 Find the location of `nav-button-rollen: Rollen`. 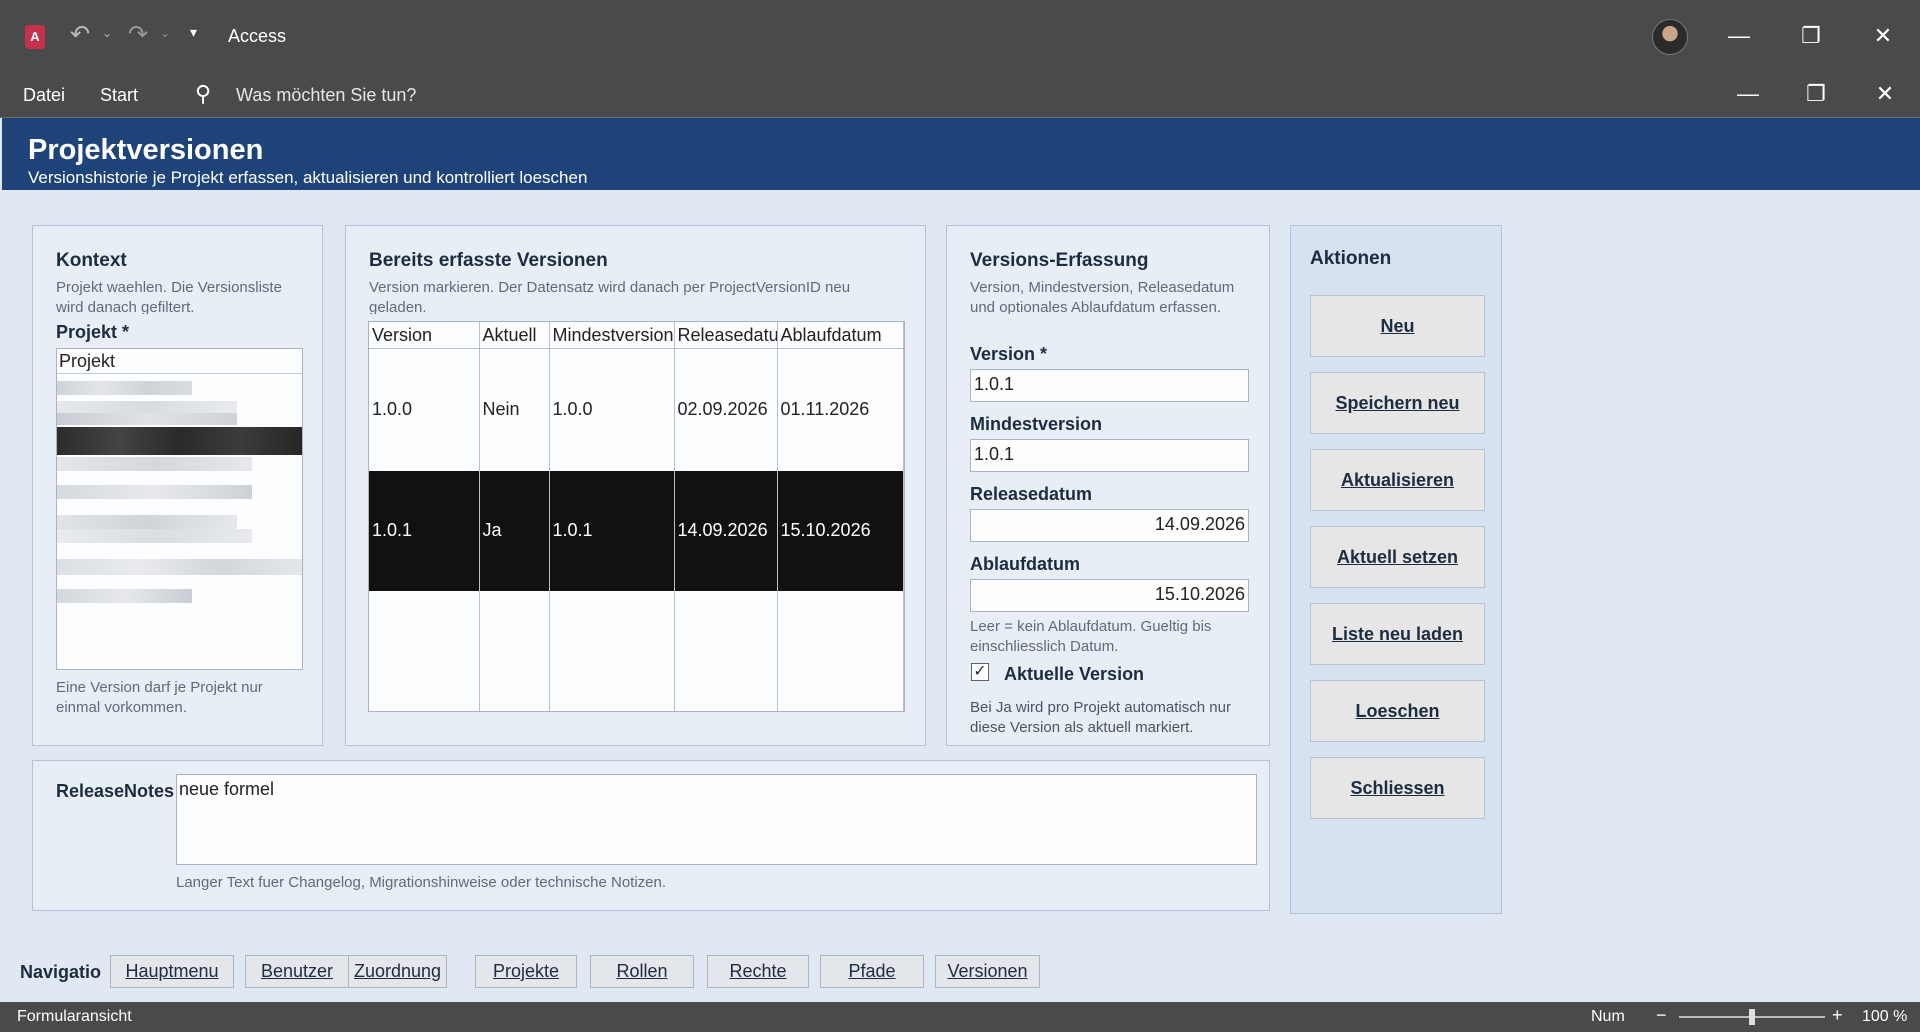

nav-button-rollen: Rollen is located at coordinates (642, 971).